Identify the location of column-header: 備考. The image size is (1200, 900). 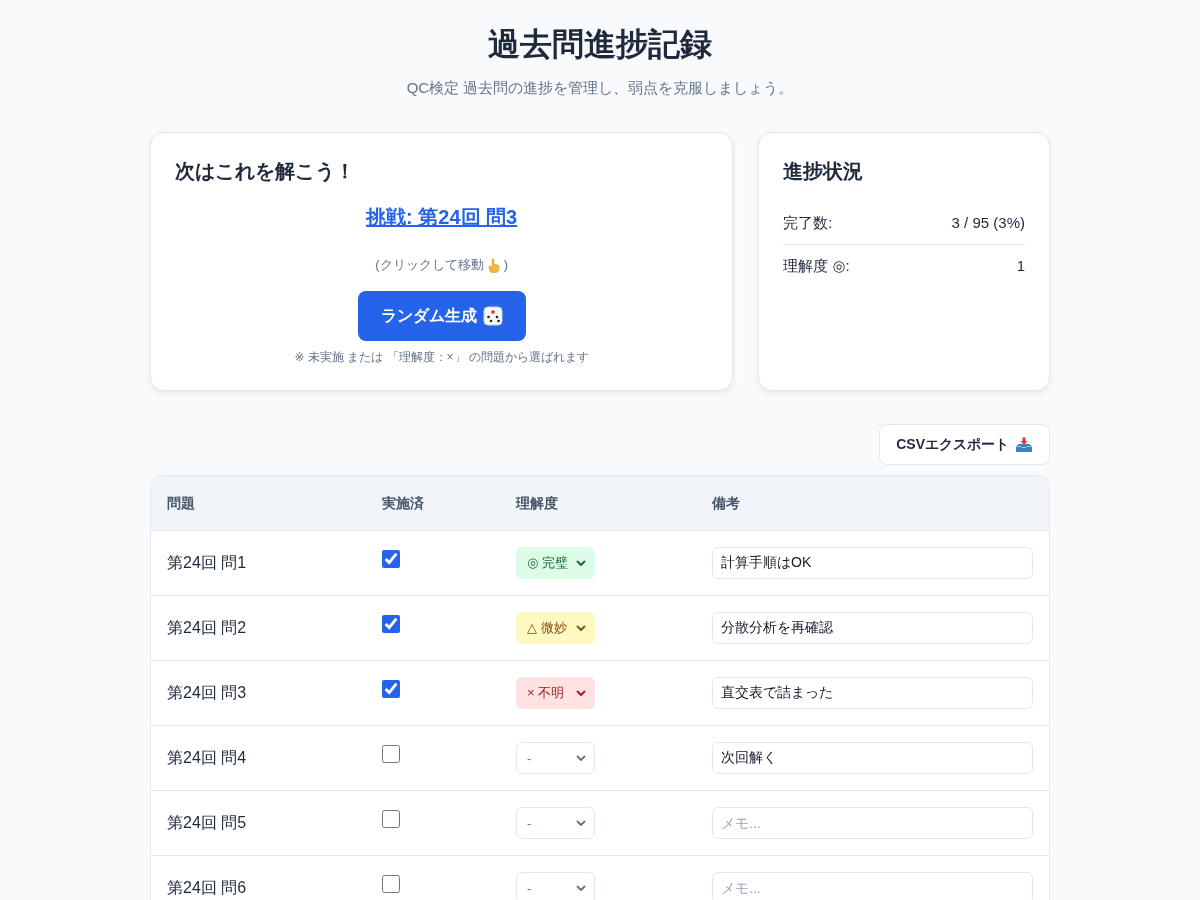
(726, 503).